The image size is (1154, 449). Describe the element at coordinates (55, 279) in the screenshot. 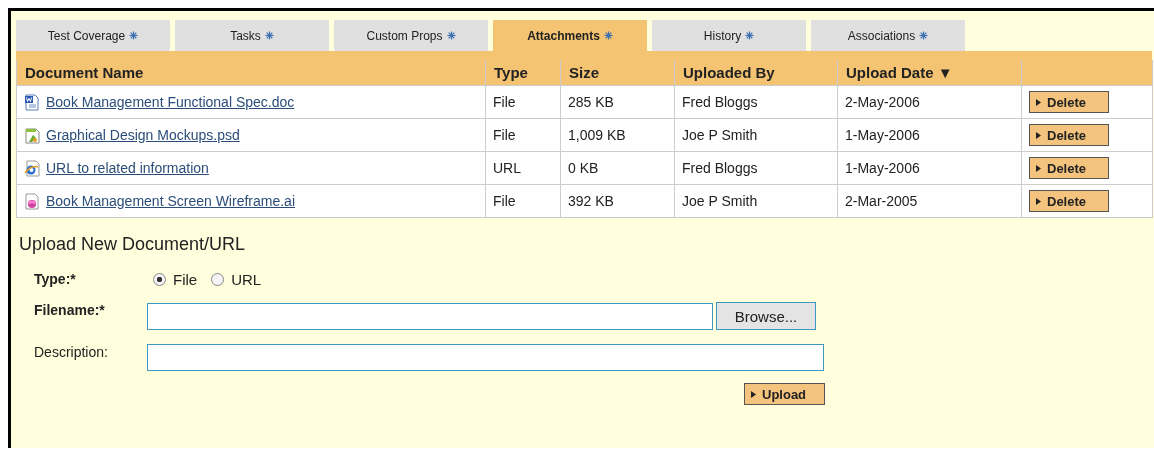

I see `field-label: Type:*` at that location.